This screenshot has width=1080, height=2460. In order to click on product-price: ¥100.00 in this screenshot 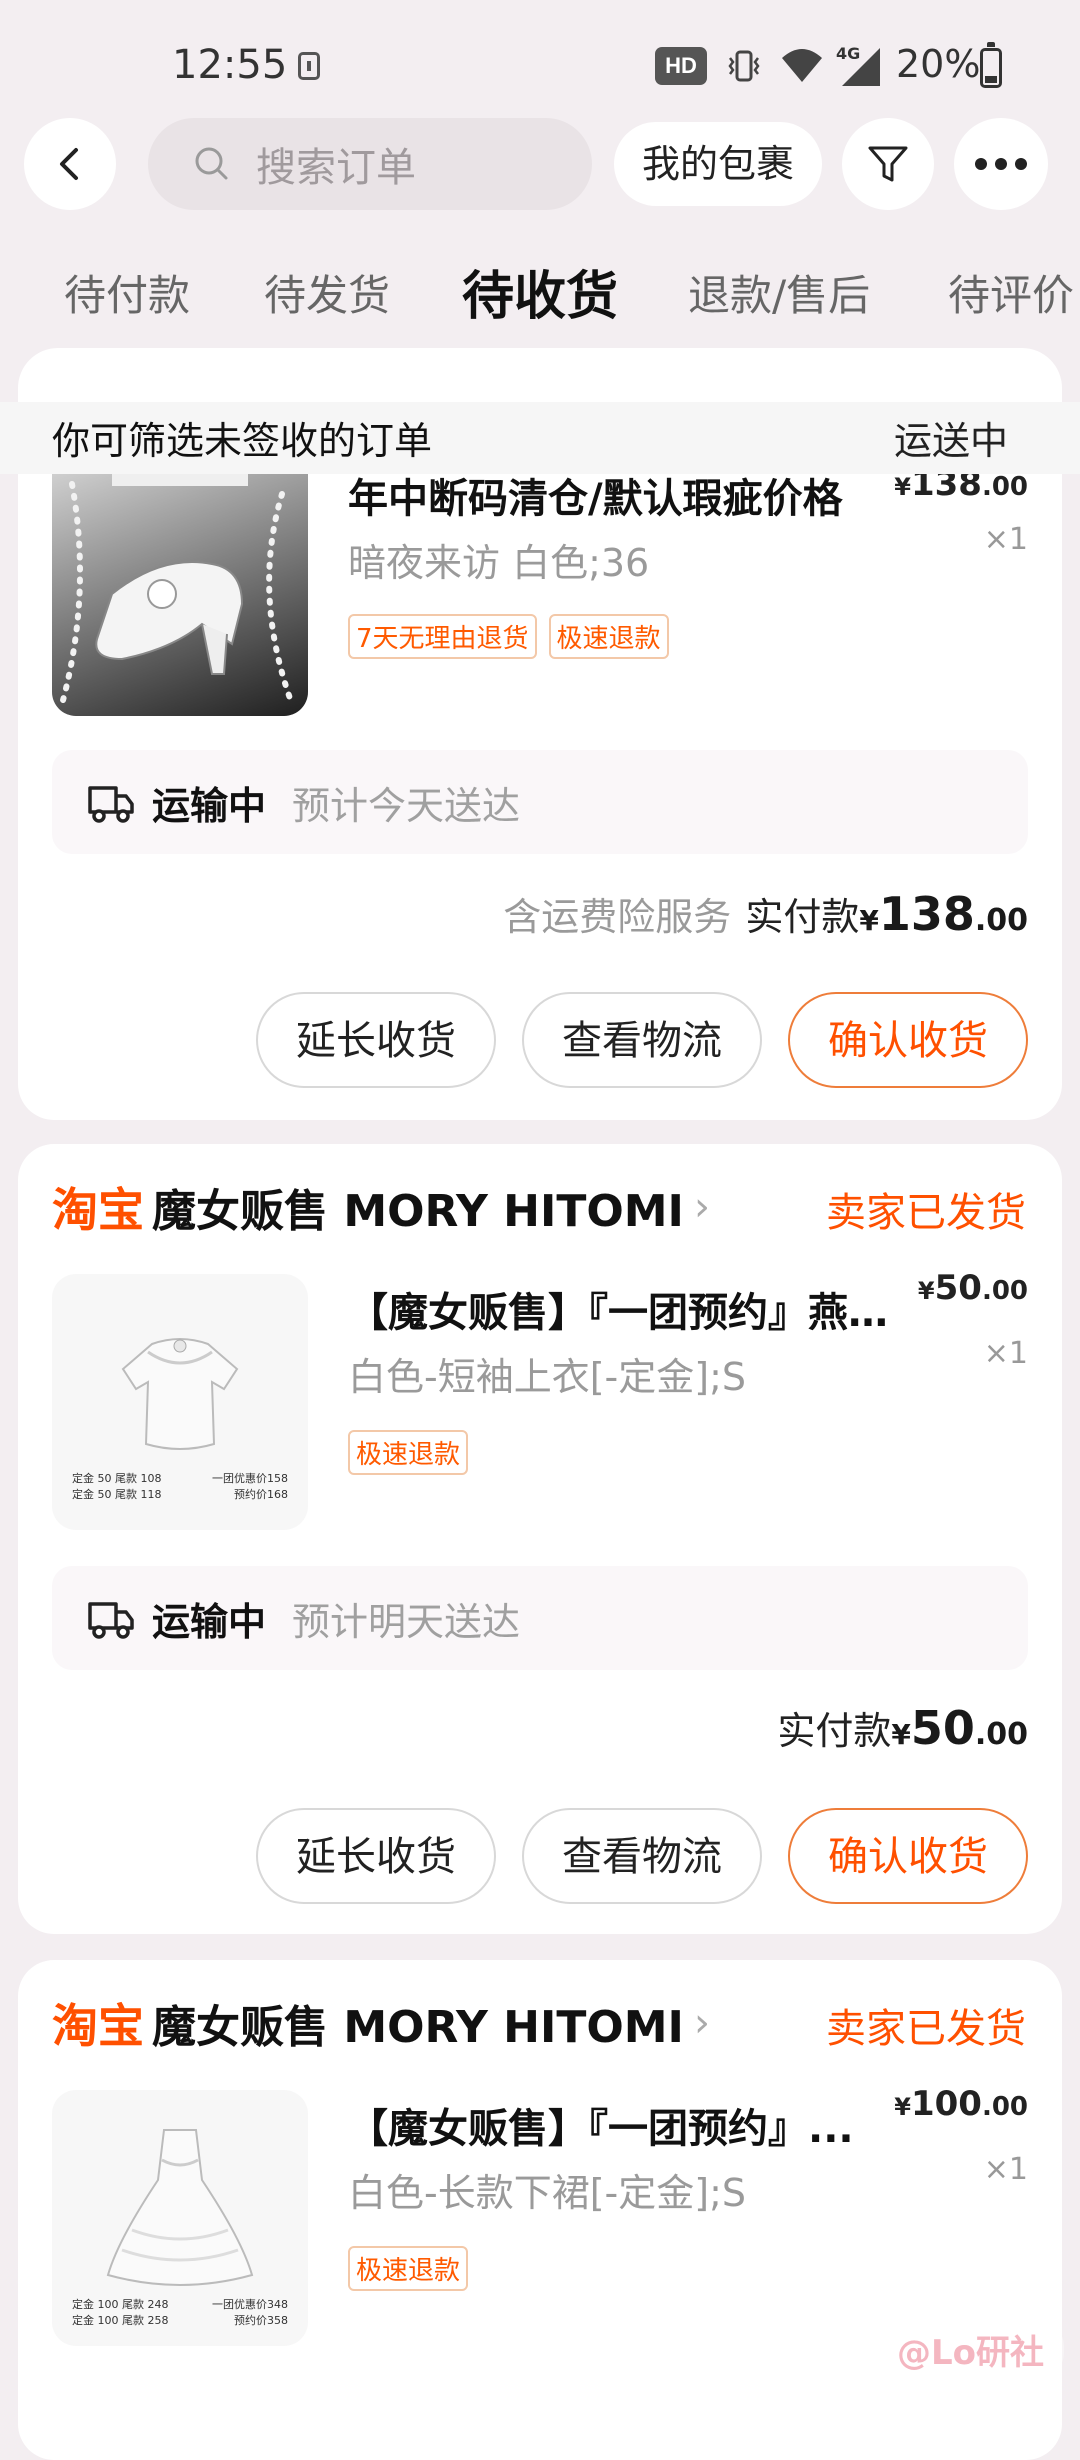, I will do `click(961, 2104)`.